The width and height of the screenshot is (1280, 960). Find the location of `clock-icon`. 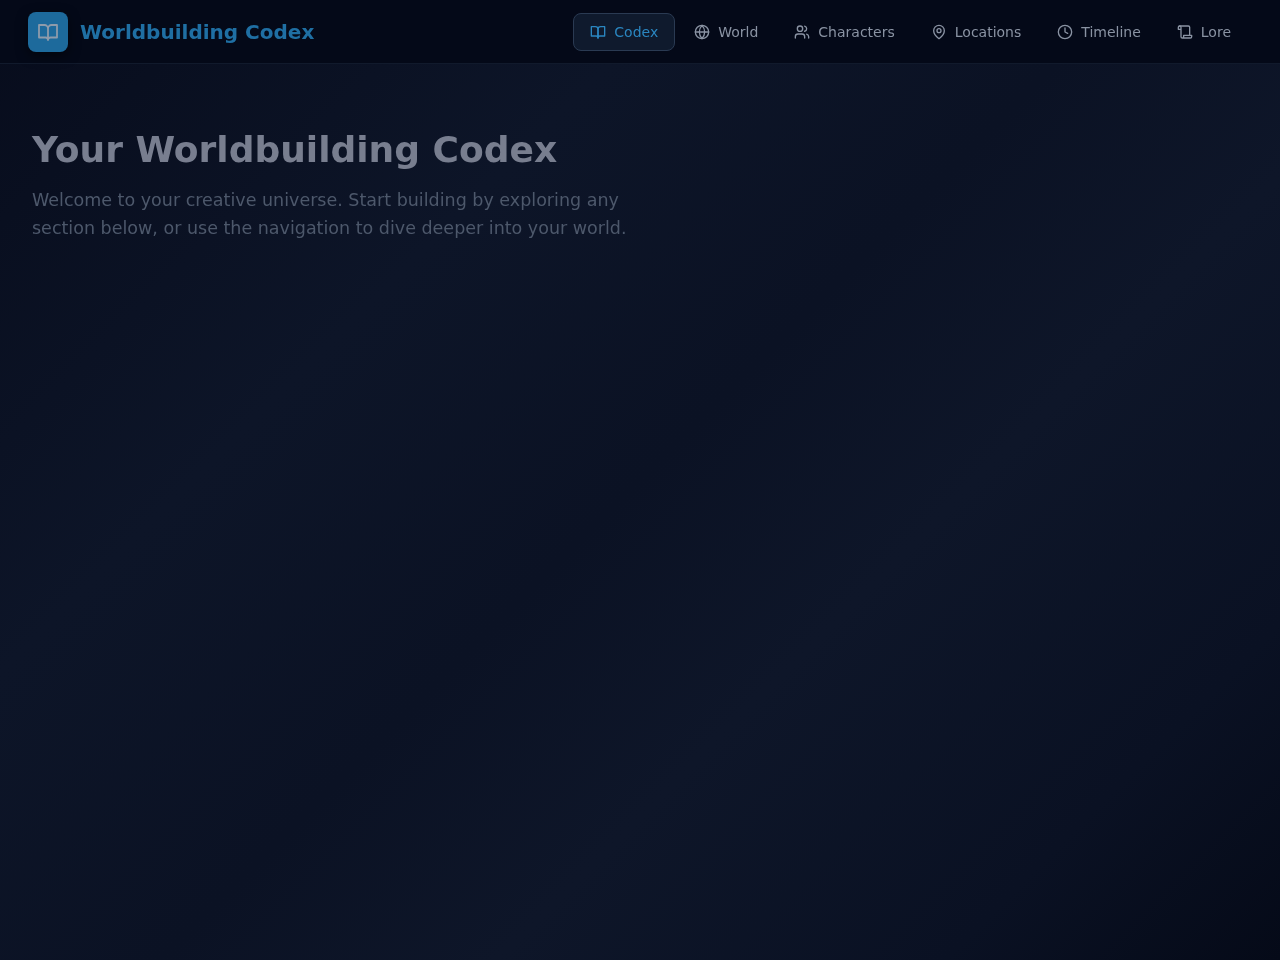

clock-icon is located at coordinates (1065, 31).